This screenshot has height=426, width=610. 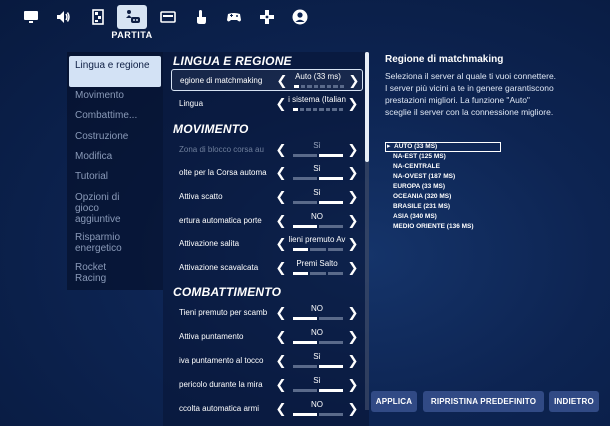 I want to click on sidebar-item-tutorial: Tutorial, so click(x=115, y=176).